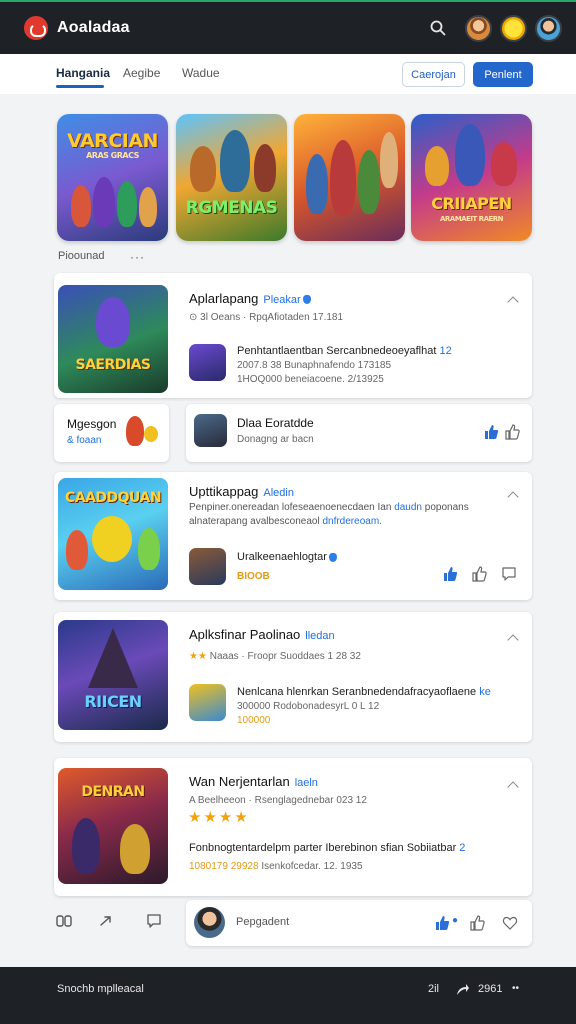 Image resolution: width=576 pixels, height=1024 pixels. I want to click on side-card-label: Dlaa Eoratdde, so click(275, 423).